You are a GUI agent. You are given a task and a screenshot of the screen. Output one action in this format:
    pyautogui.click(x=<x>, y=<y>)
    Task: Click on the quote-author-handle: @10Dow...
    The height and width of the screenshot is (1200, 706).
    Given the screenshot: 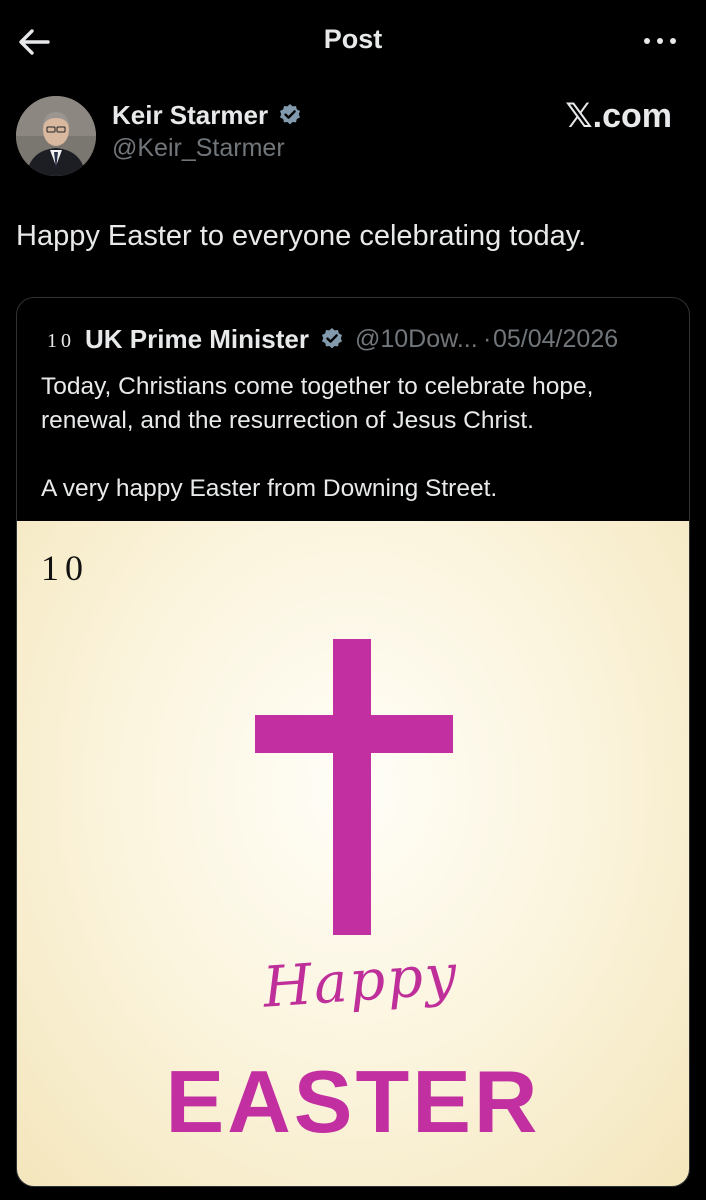 What is the action you would take?
    pyautogui.click(x=416, y=339)
    